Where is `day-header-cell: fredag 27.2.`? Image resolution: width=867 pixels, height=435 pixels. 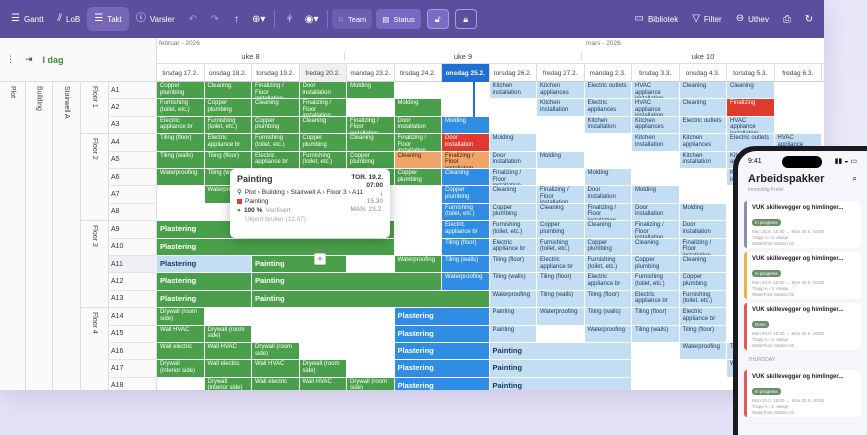
day-header-cell: fredag 27.2. is located at coordinates (561, 73).